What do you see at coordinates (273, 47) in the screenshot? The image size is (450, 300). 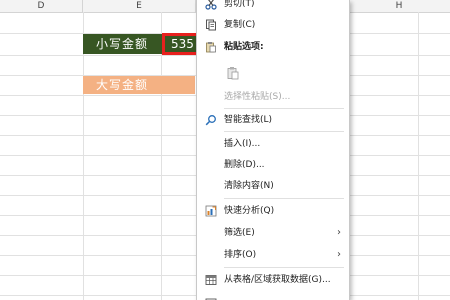 I see `menu-item-paste-options-header: 粘贴选项:` at bounding box center [273, 47].